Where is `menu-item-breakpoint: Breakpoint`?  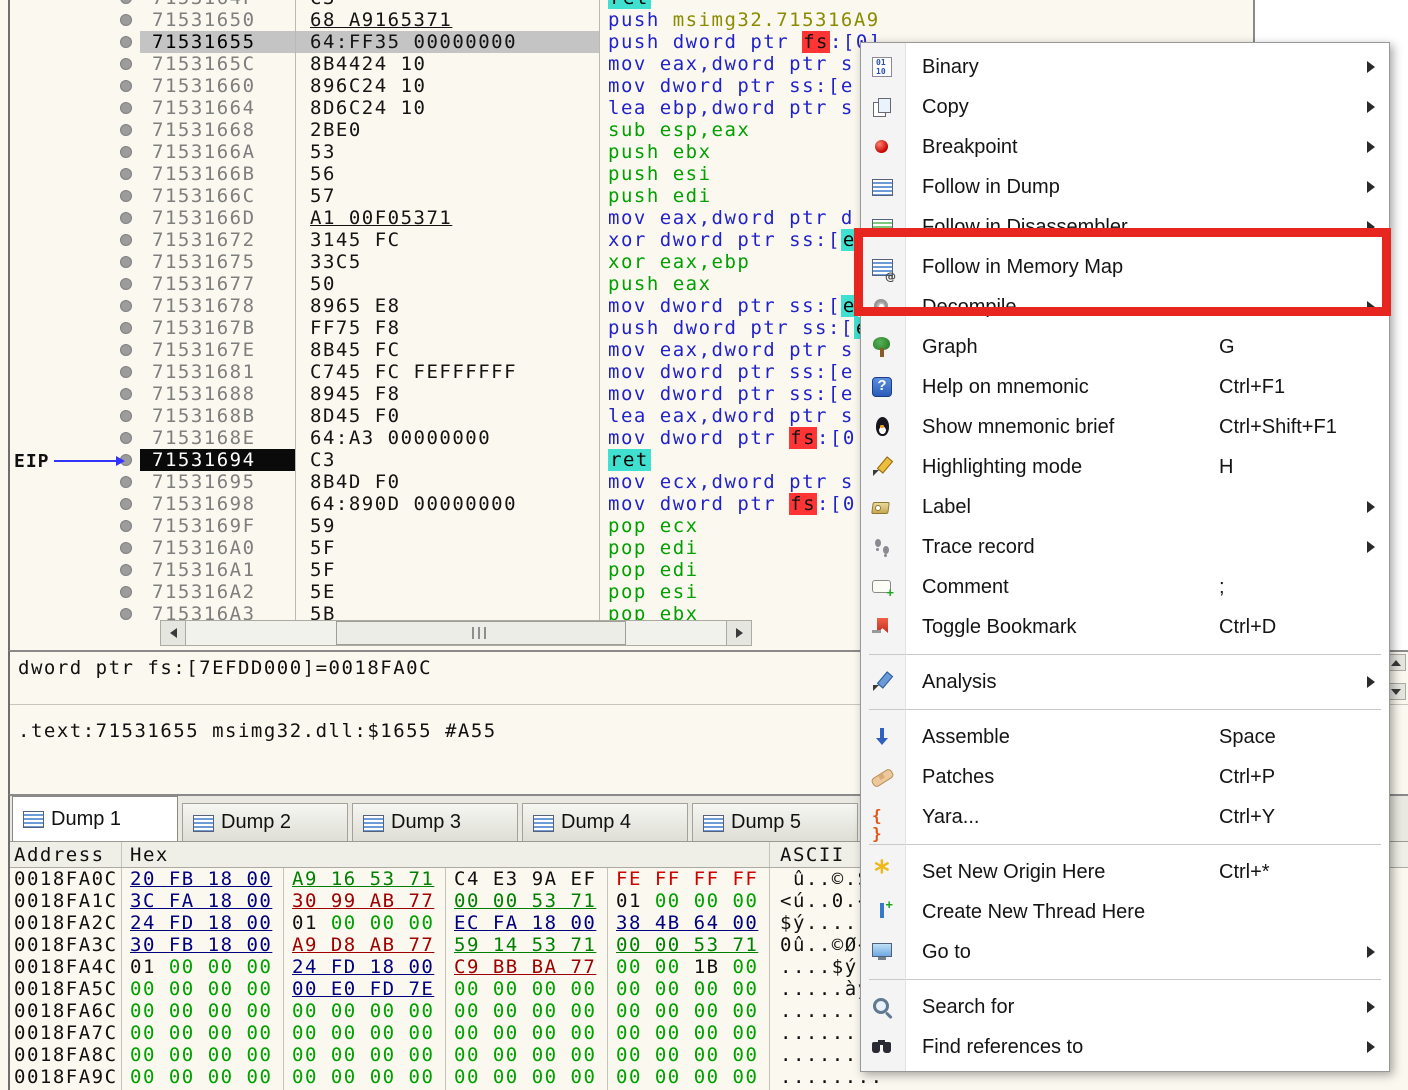 menu-item-breakpoint: Breakpoint is located at coordinates (1125, 147).